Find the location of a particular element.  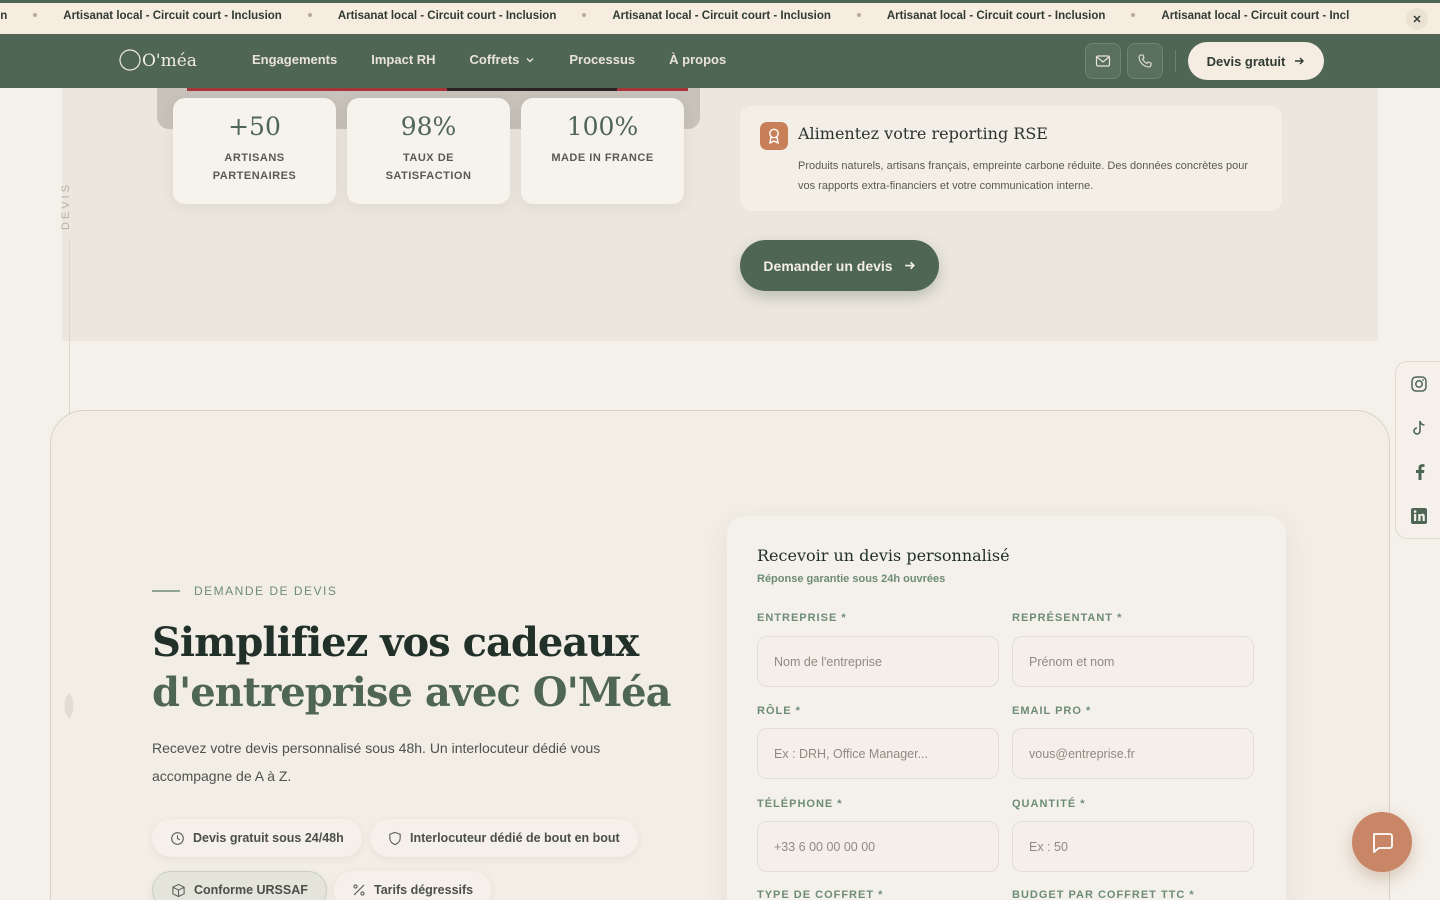

linkedin-link is located at coordinates (1419, 516).